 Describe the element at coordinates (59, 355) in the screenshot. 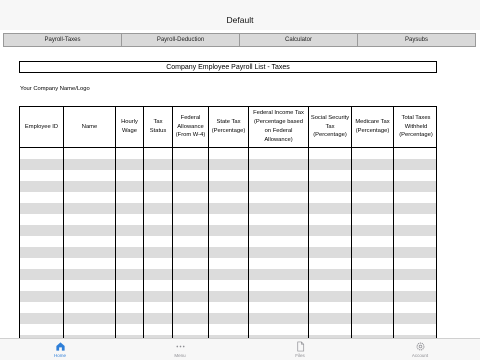

I see `bottom-tab-label: Home` at that location.